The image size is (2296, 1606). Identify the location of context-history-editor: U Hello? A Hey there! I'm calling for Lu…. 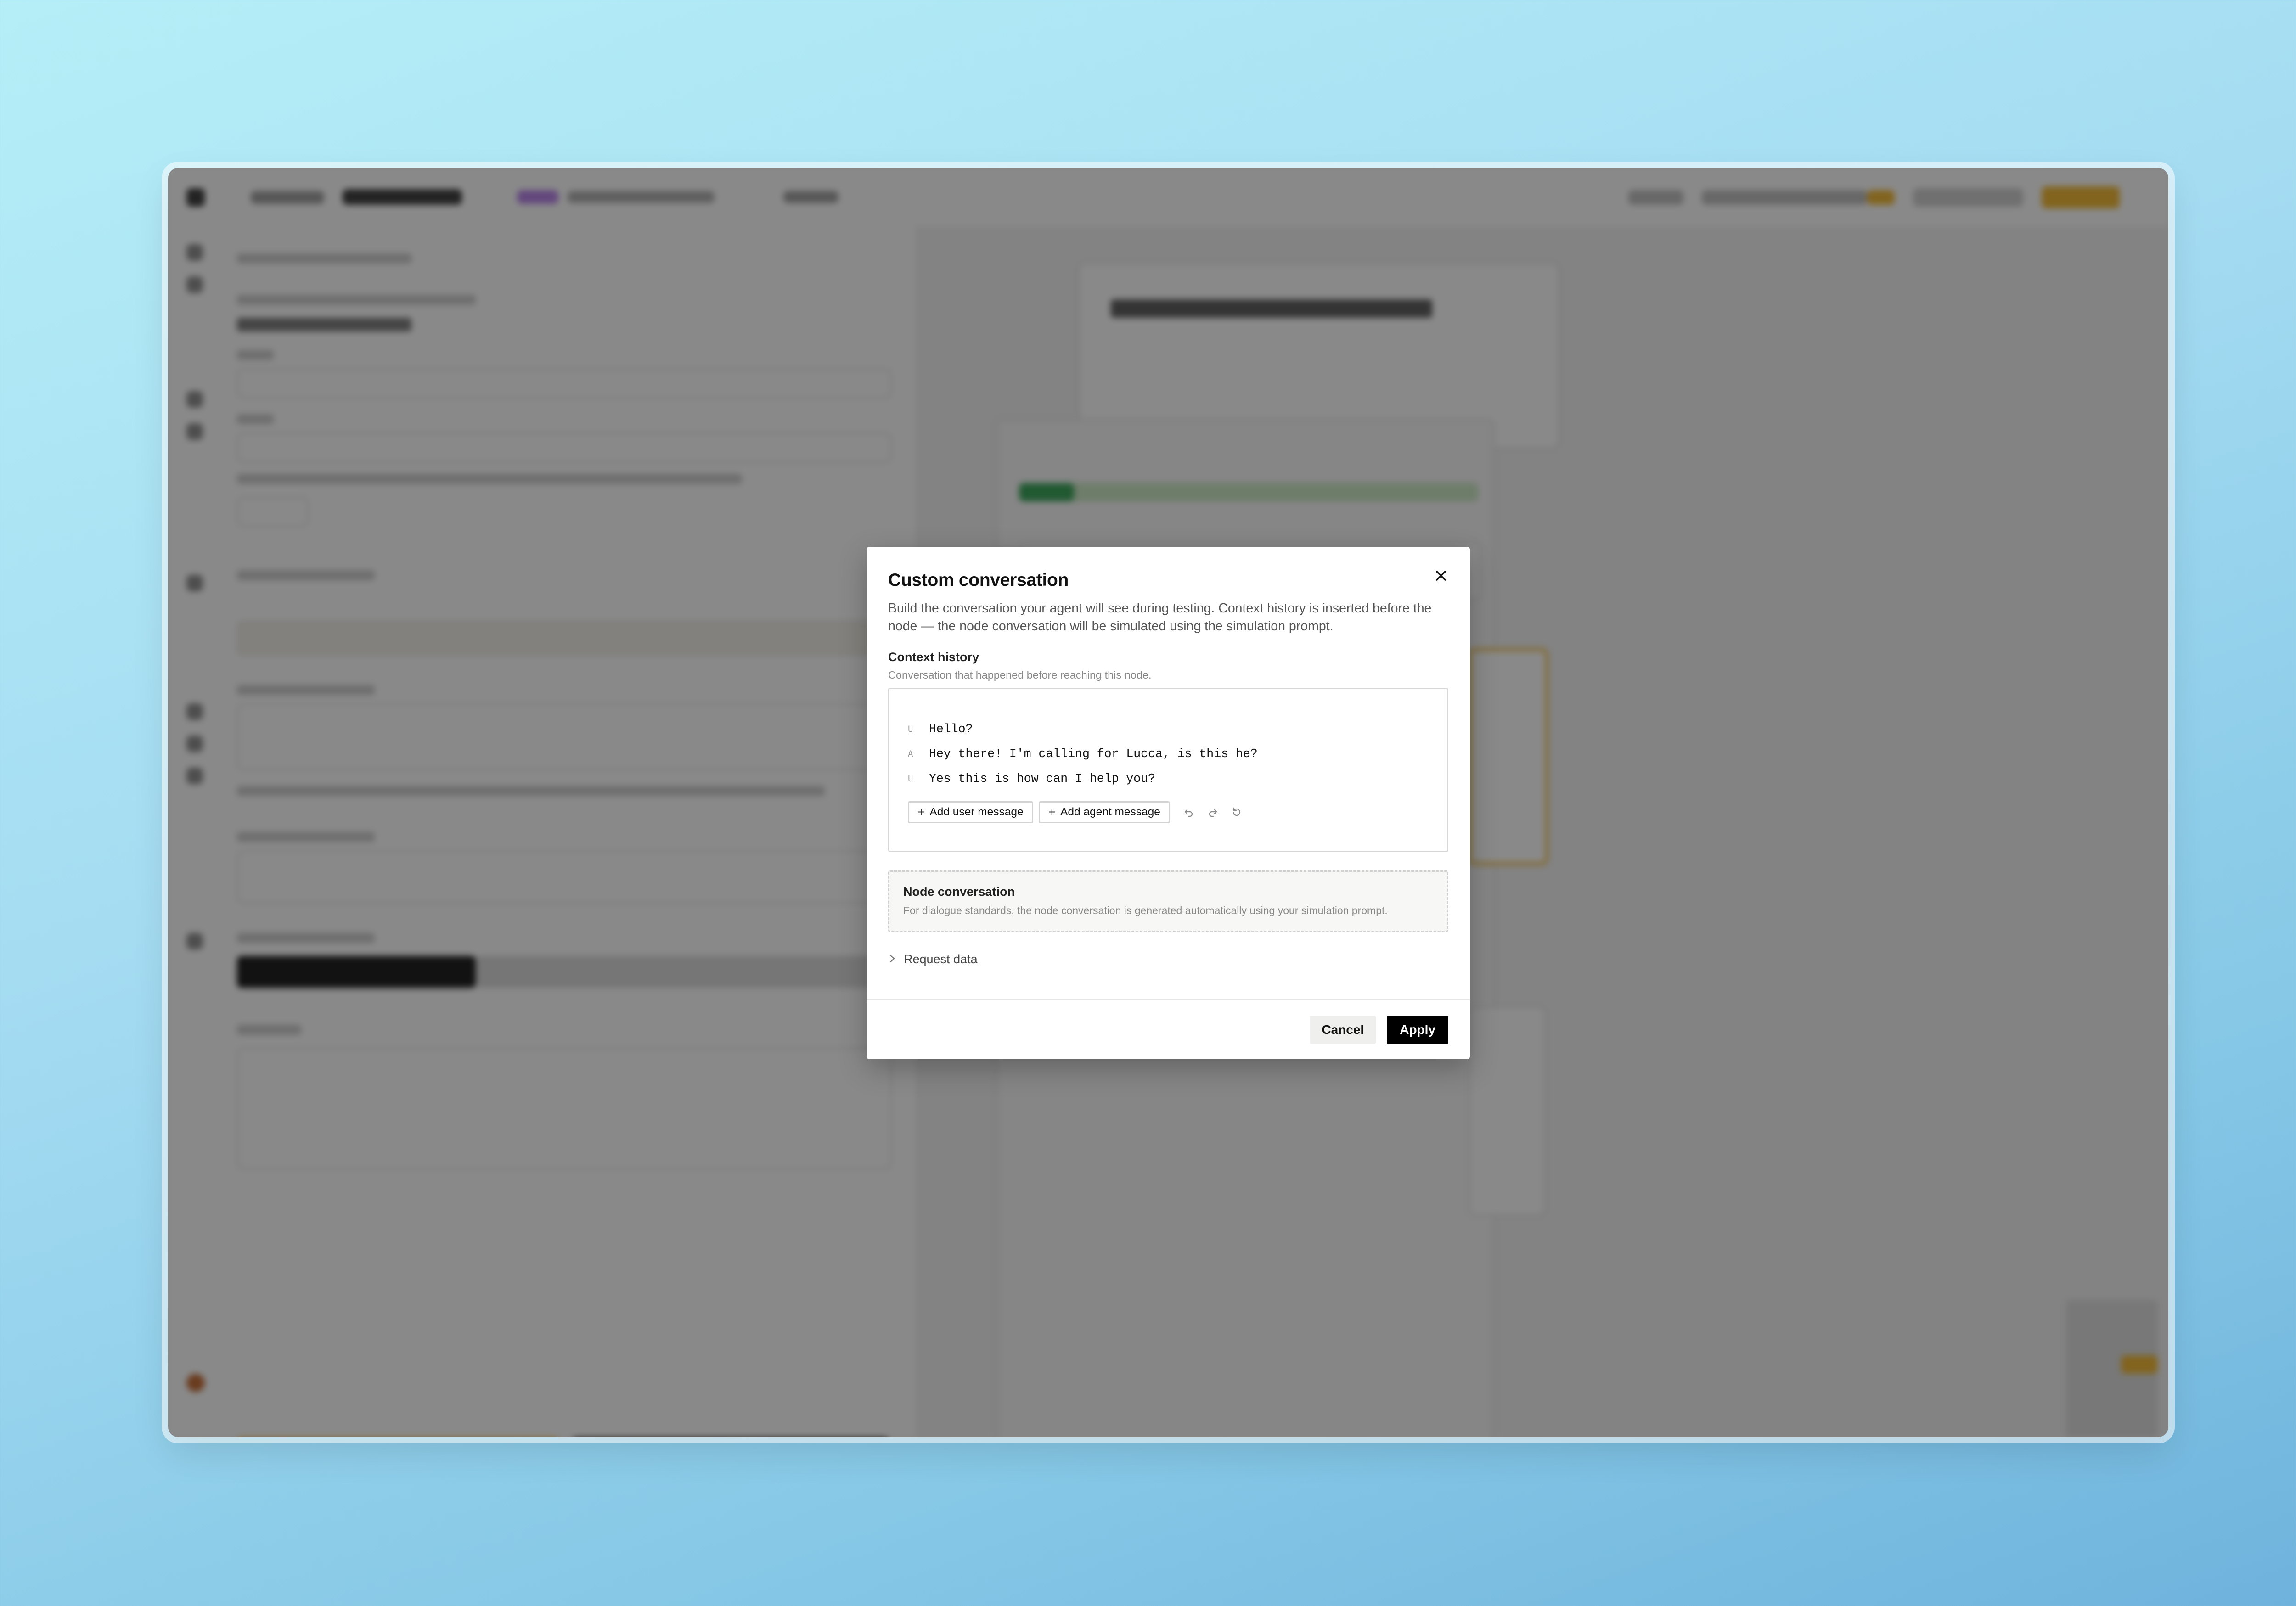
(1168, 770).